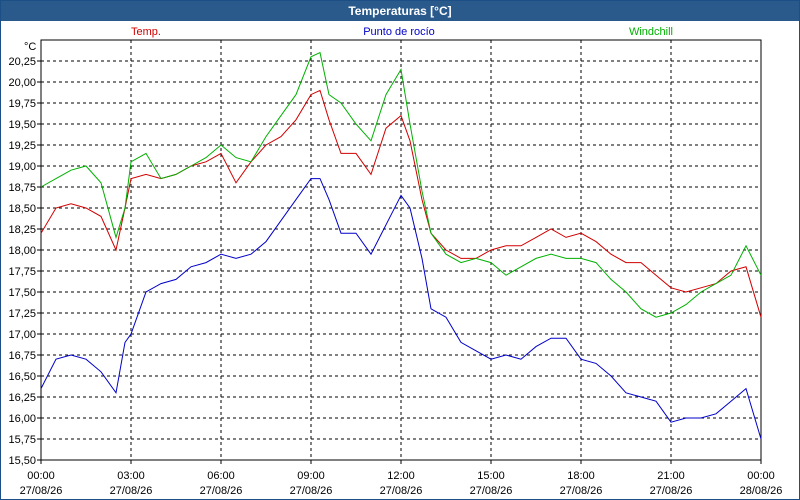 The image size is (800, 500). Describe the element at coordinates (22, 83) in the screenshot. I see `y-tick-label: 20,00` at that location.